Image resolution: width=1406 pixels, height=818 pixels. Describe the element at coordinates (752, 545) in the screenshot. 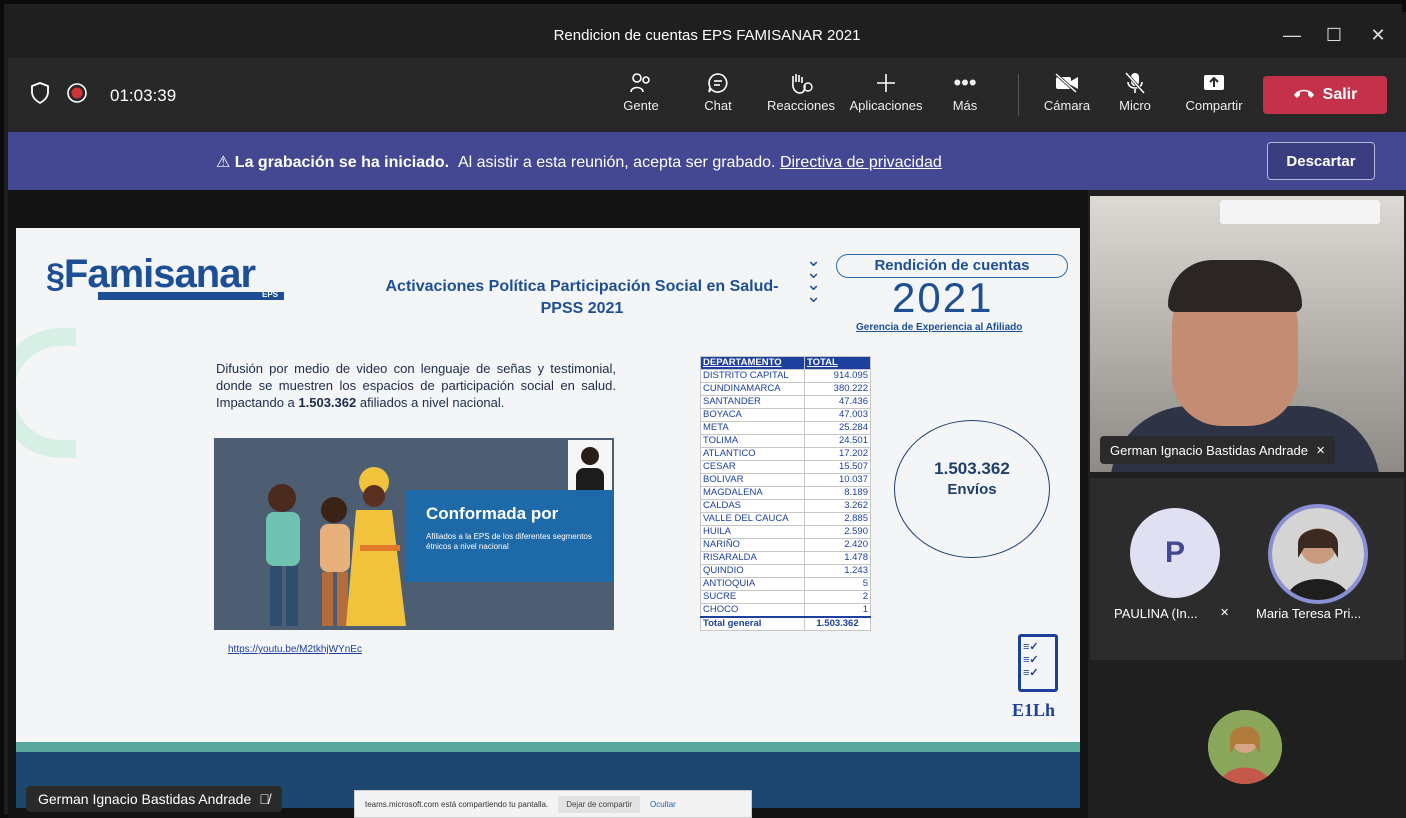

I see `department-cell: NARIÑO` at that location.